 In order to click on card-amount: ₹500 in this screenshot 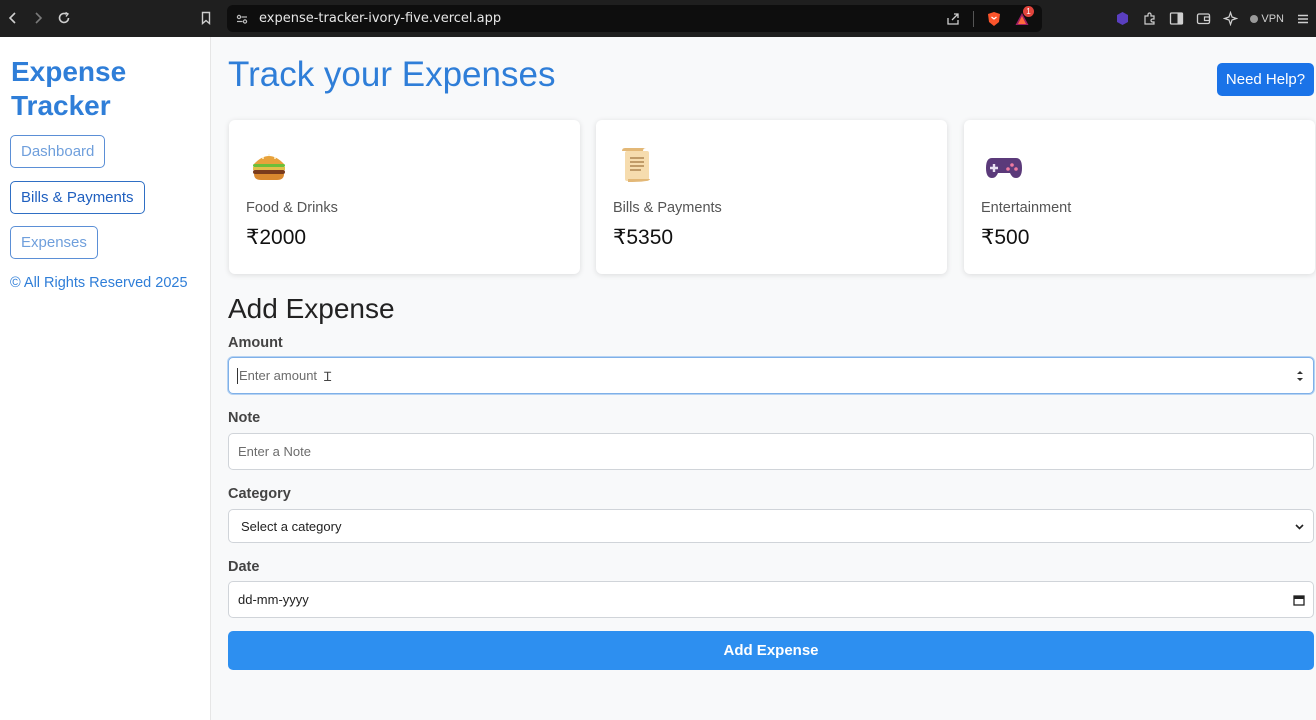, I will do `click(1005, 237)`.